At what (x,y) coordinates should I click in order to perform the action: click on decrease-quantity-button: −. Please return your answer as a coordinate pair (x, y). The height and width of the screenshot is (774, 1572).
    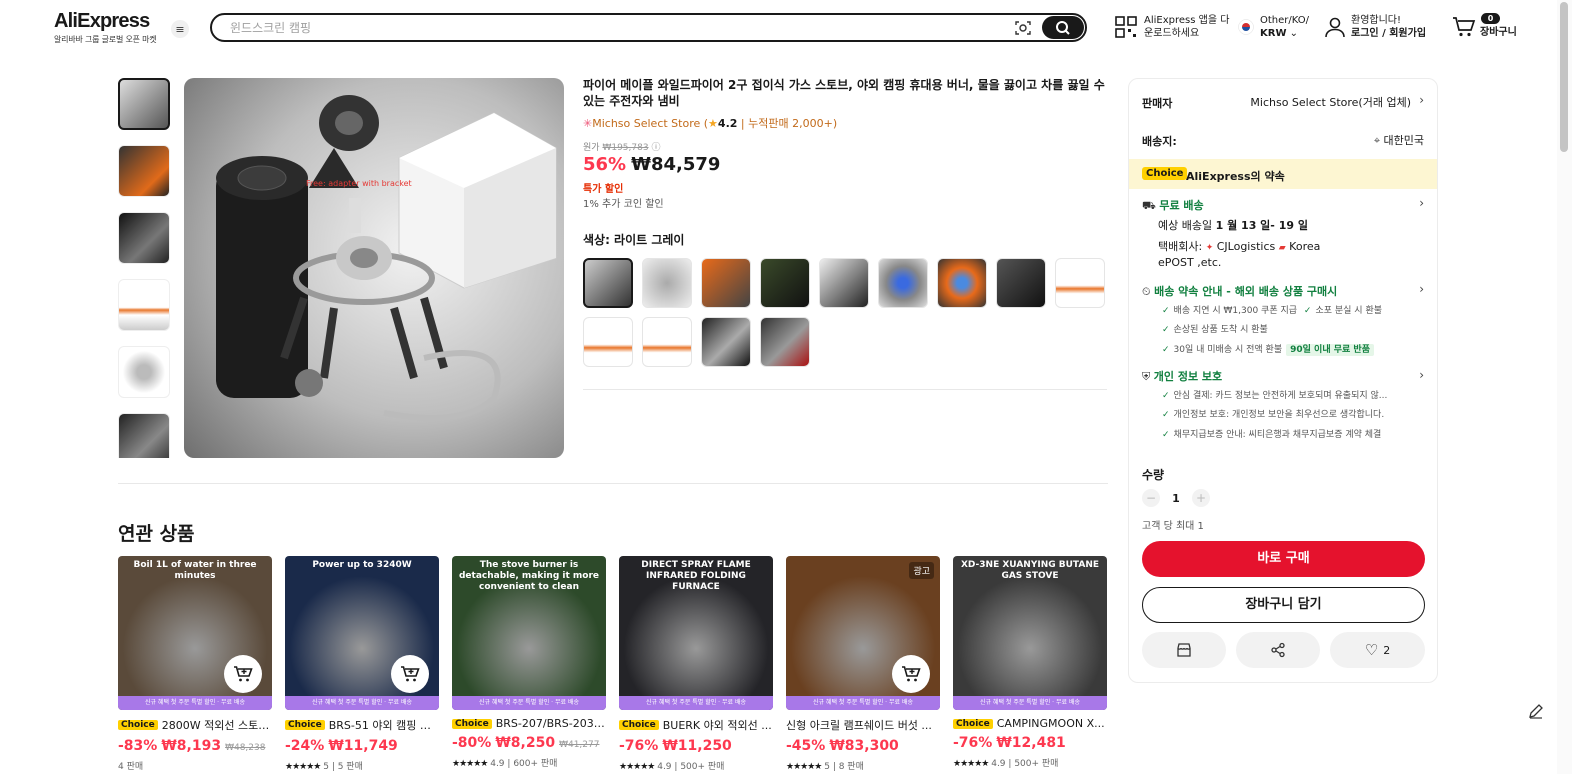
    Looking at the image, I should click on (1151, 498).